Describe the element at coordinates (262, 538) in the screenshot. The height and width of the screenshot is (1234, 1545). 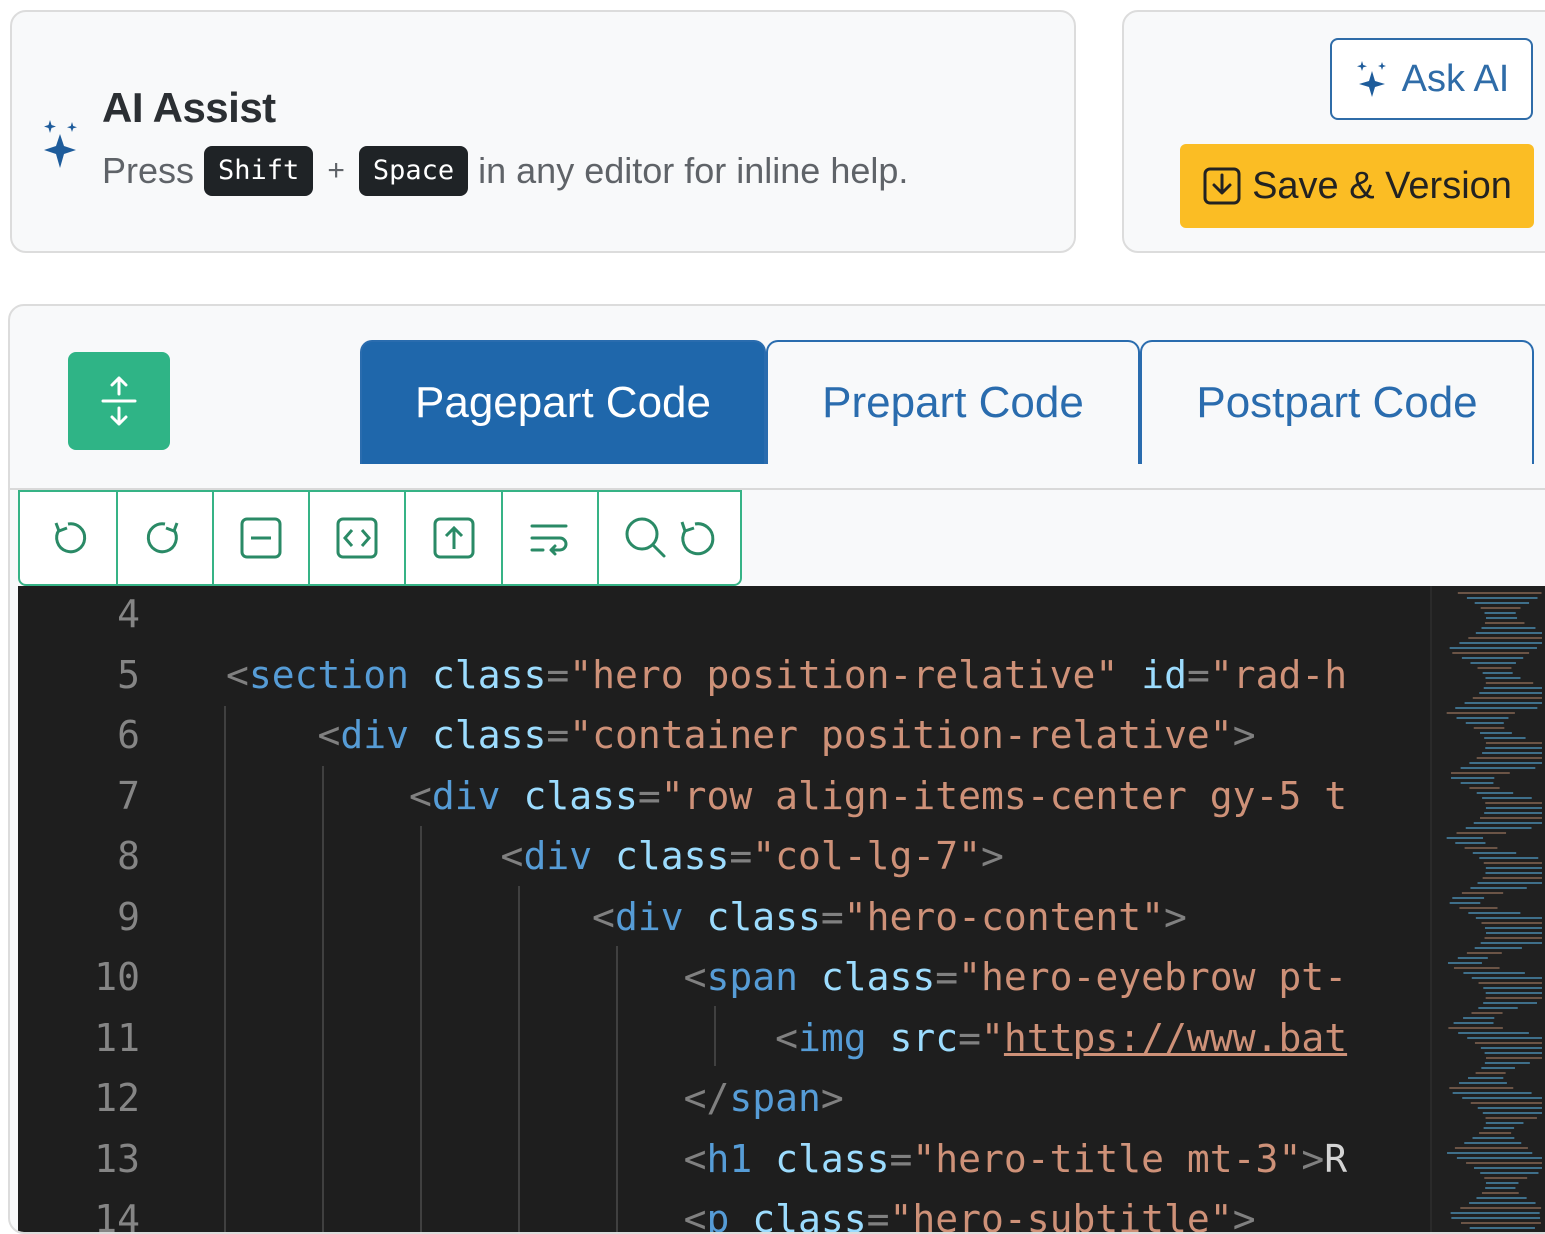
I see `fold-button` at that location.